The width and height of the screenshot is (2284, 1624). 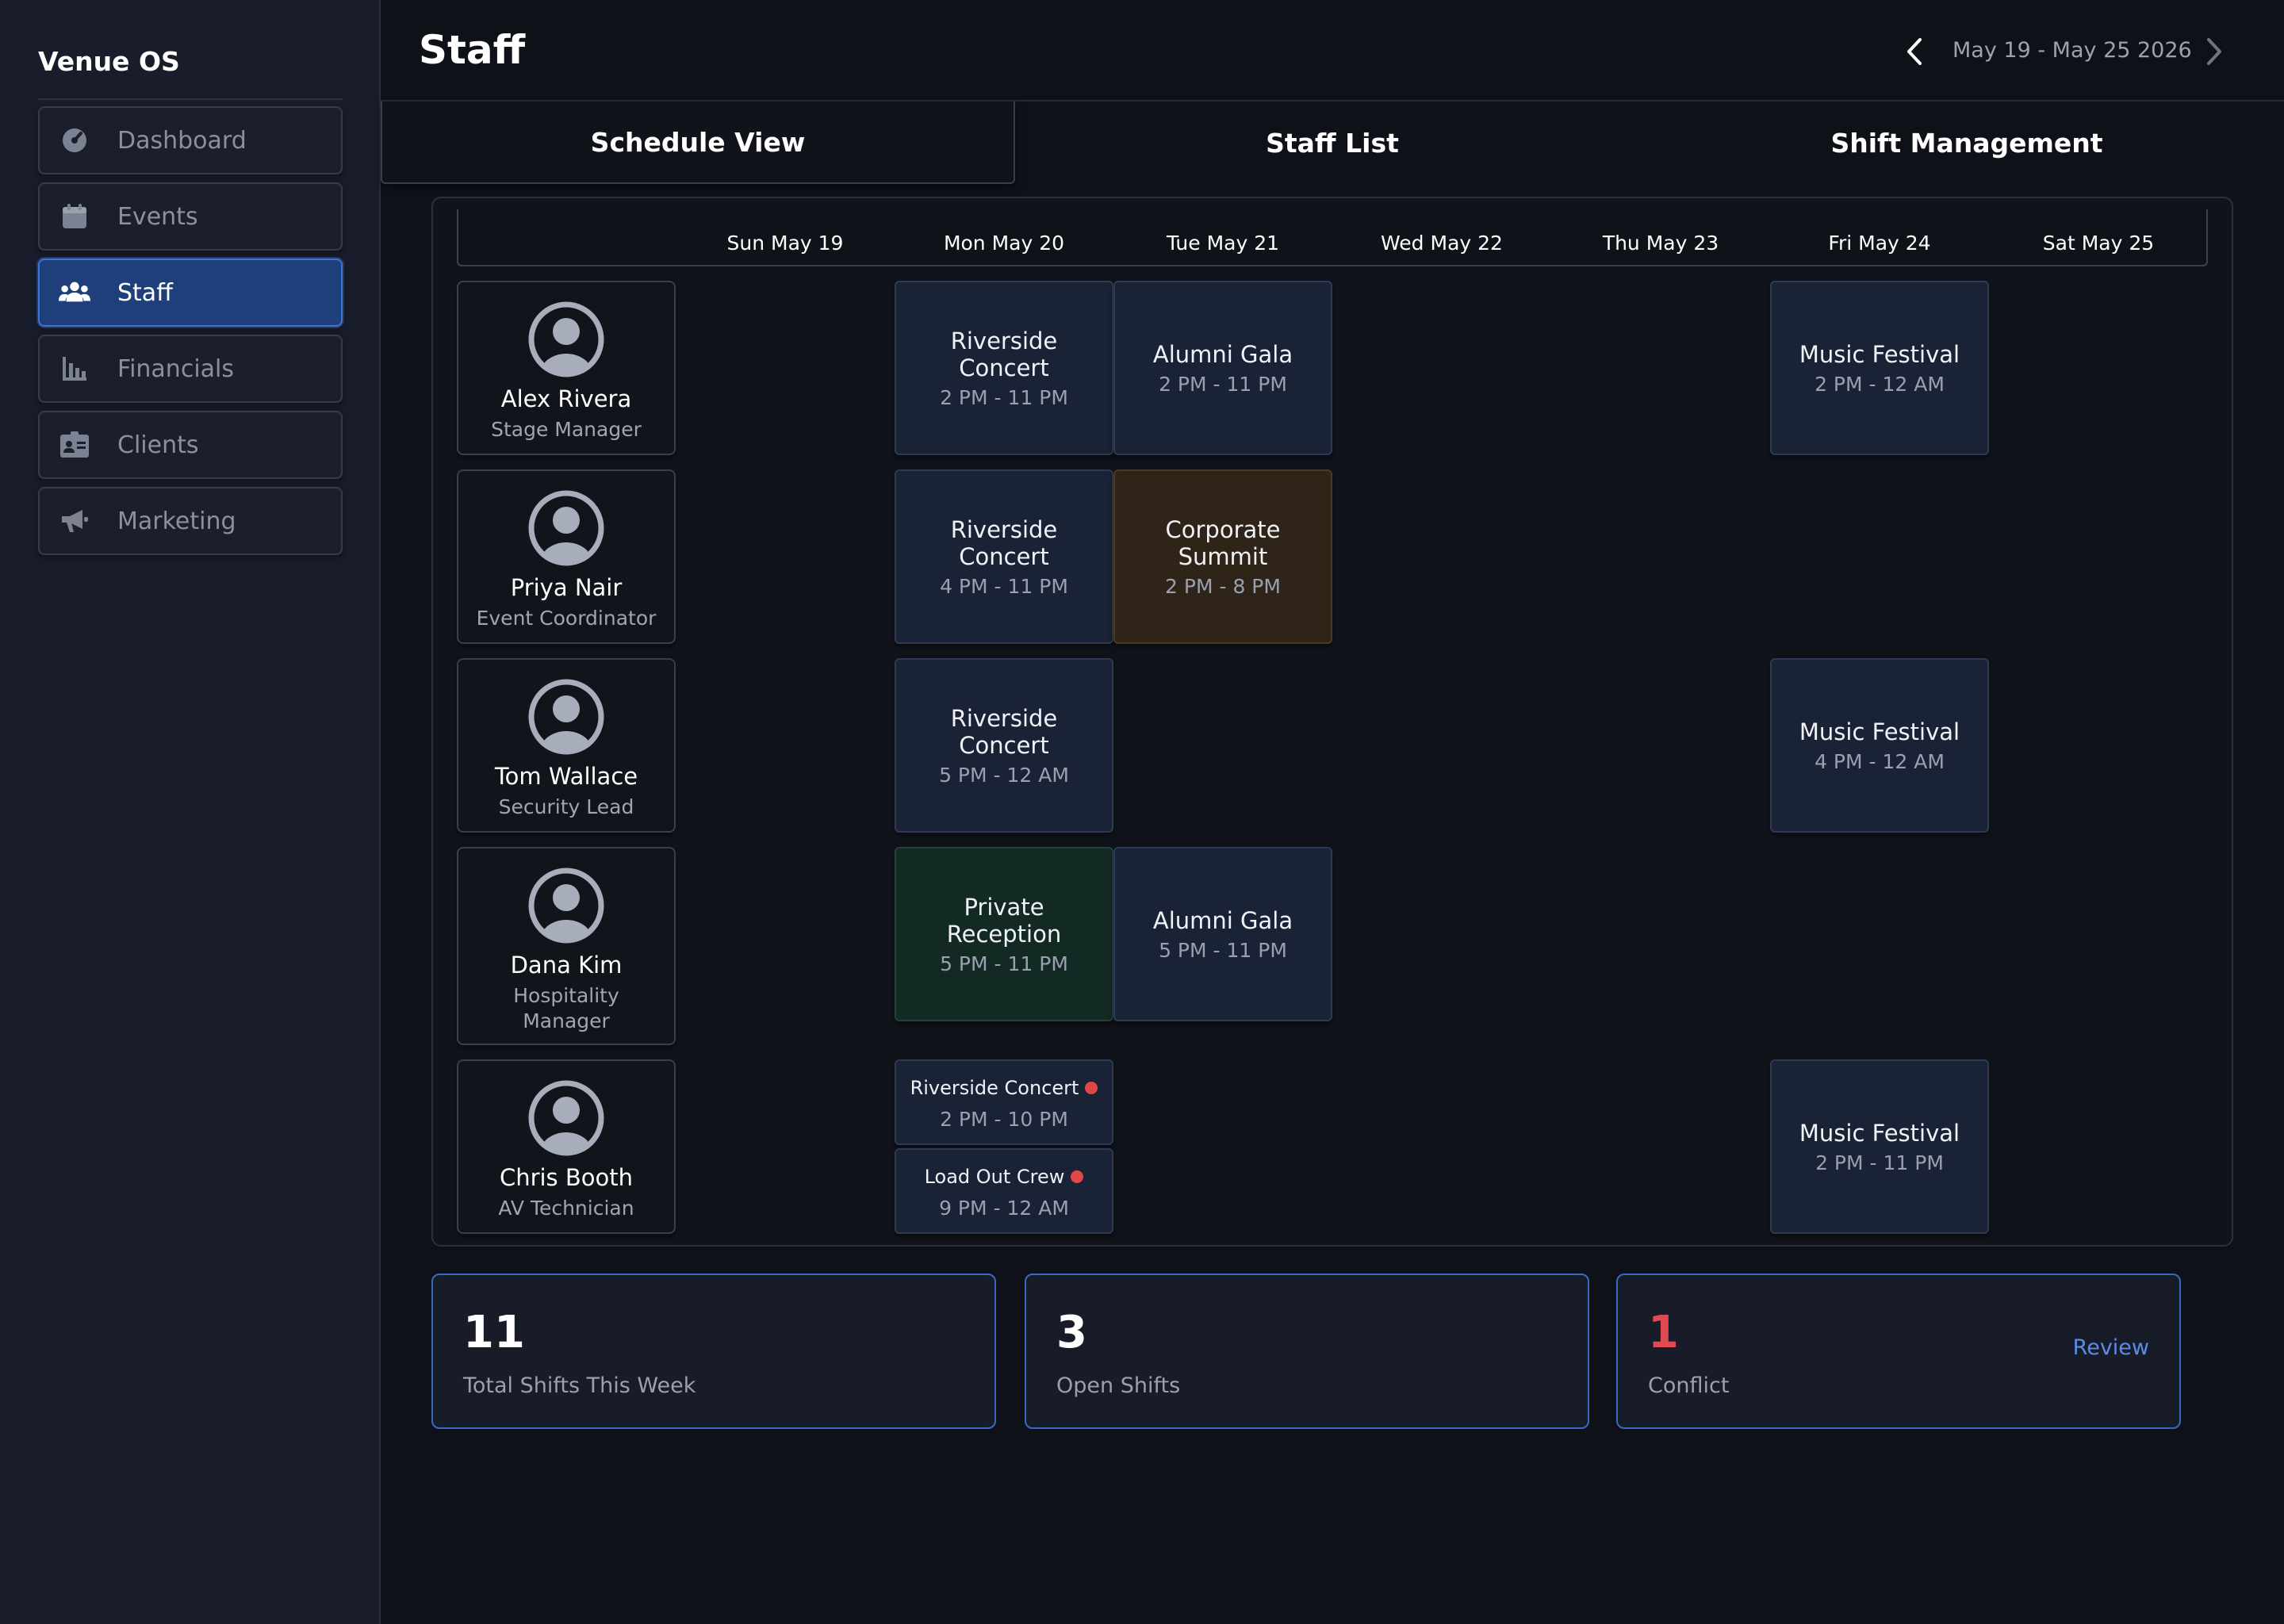 I want to click on stat-label: Conflict, so click(x=1689, y=1385).